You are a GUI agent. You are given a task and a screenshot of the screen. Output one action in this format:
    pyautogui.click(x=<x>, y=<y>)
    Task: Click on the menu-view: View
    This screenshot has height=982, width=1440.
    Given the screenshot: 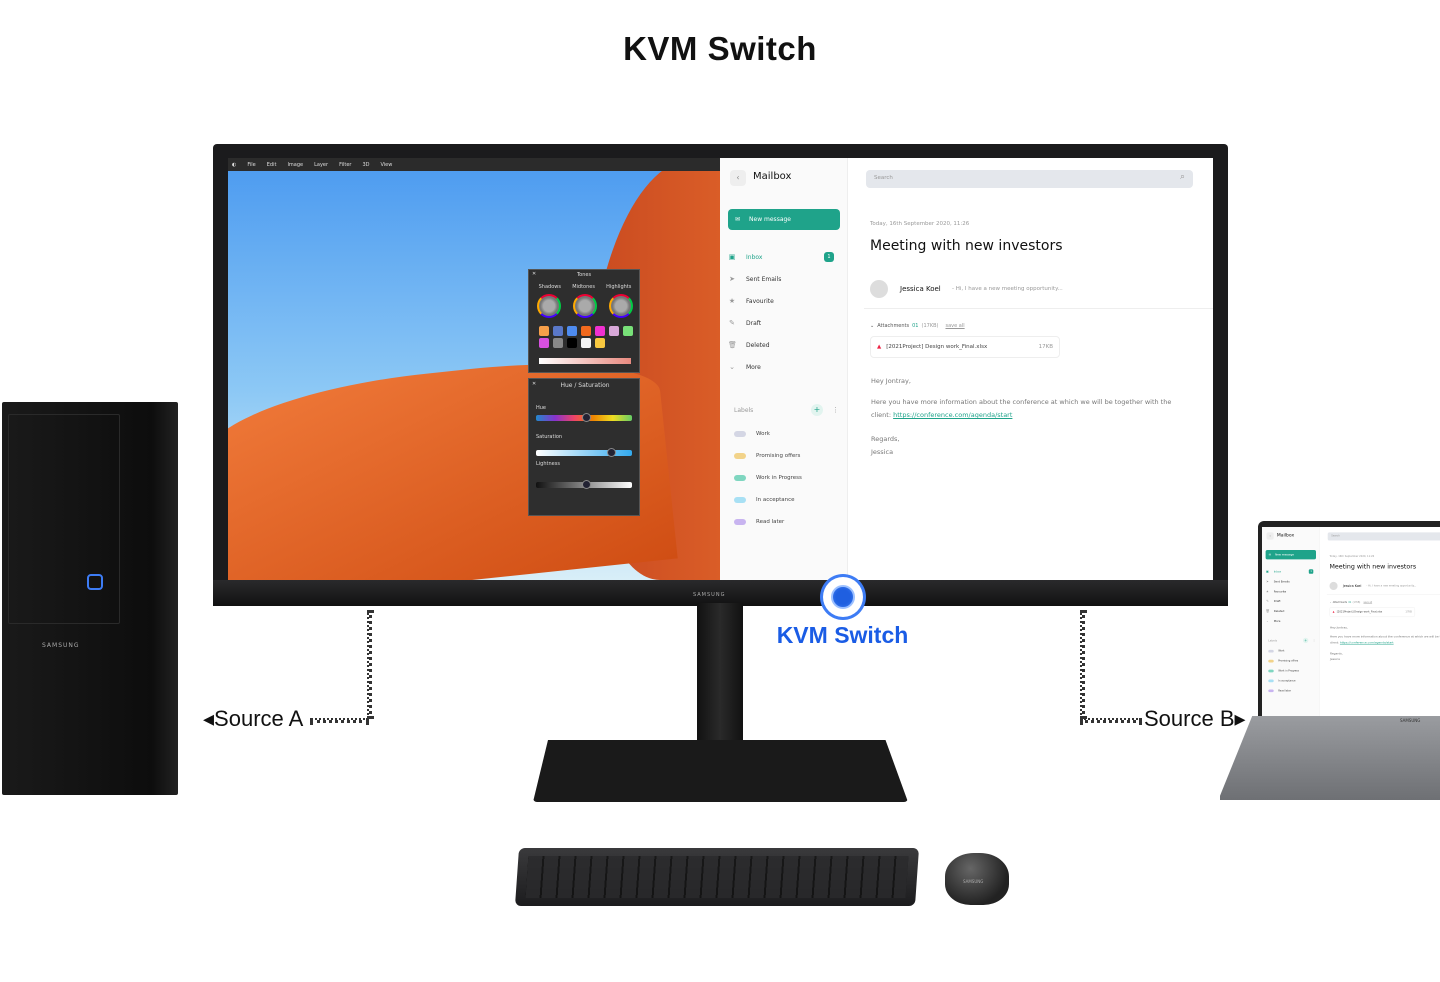 What is the action you would take?
    pyautogui.click(x=386, y=165)
    